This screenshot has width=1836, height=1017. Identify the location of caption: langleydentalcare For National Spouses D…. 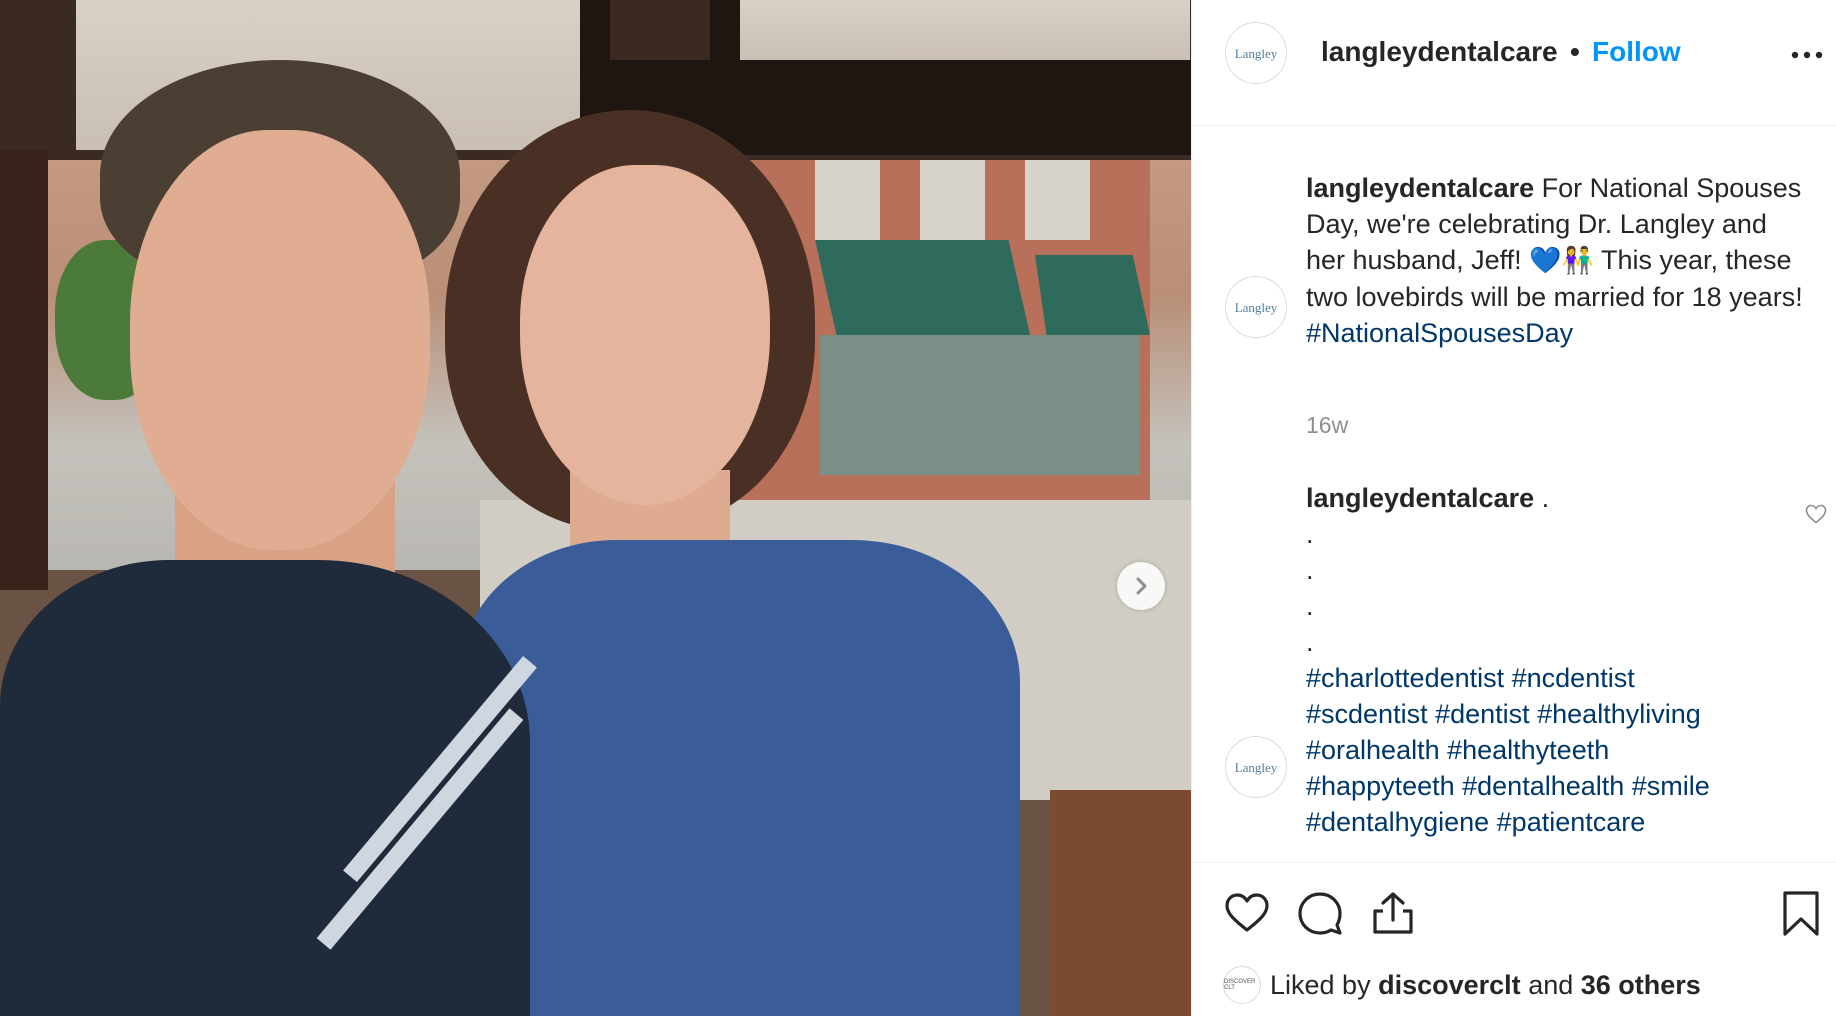
(1556, 260).